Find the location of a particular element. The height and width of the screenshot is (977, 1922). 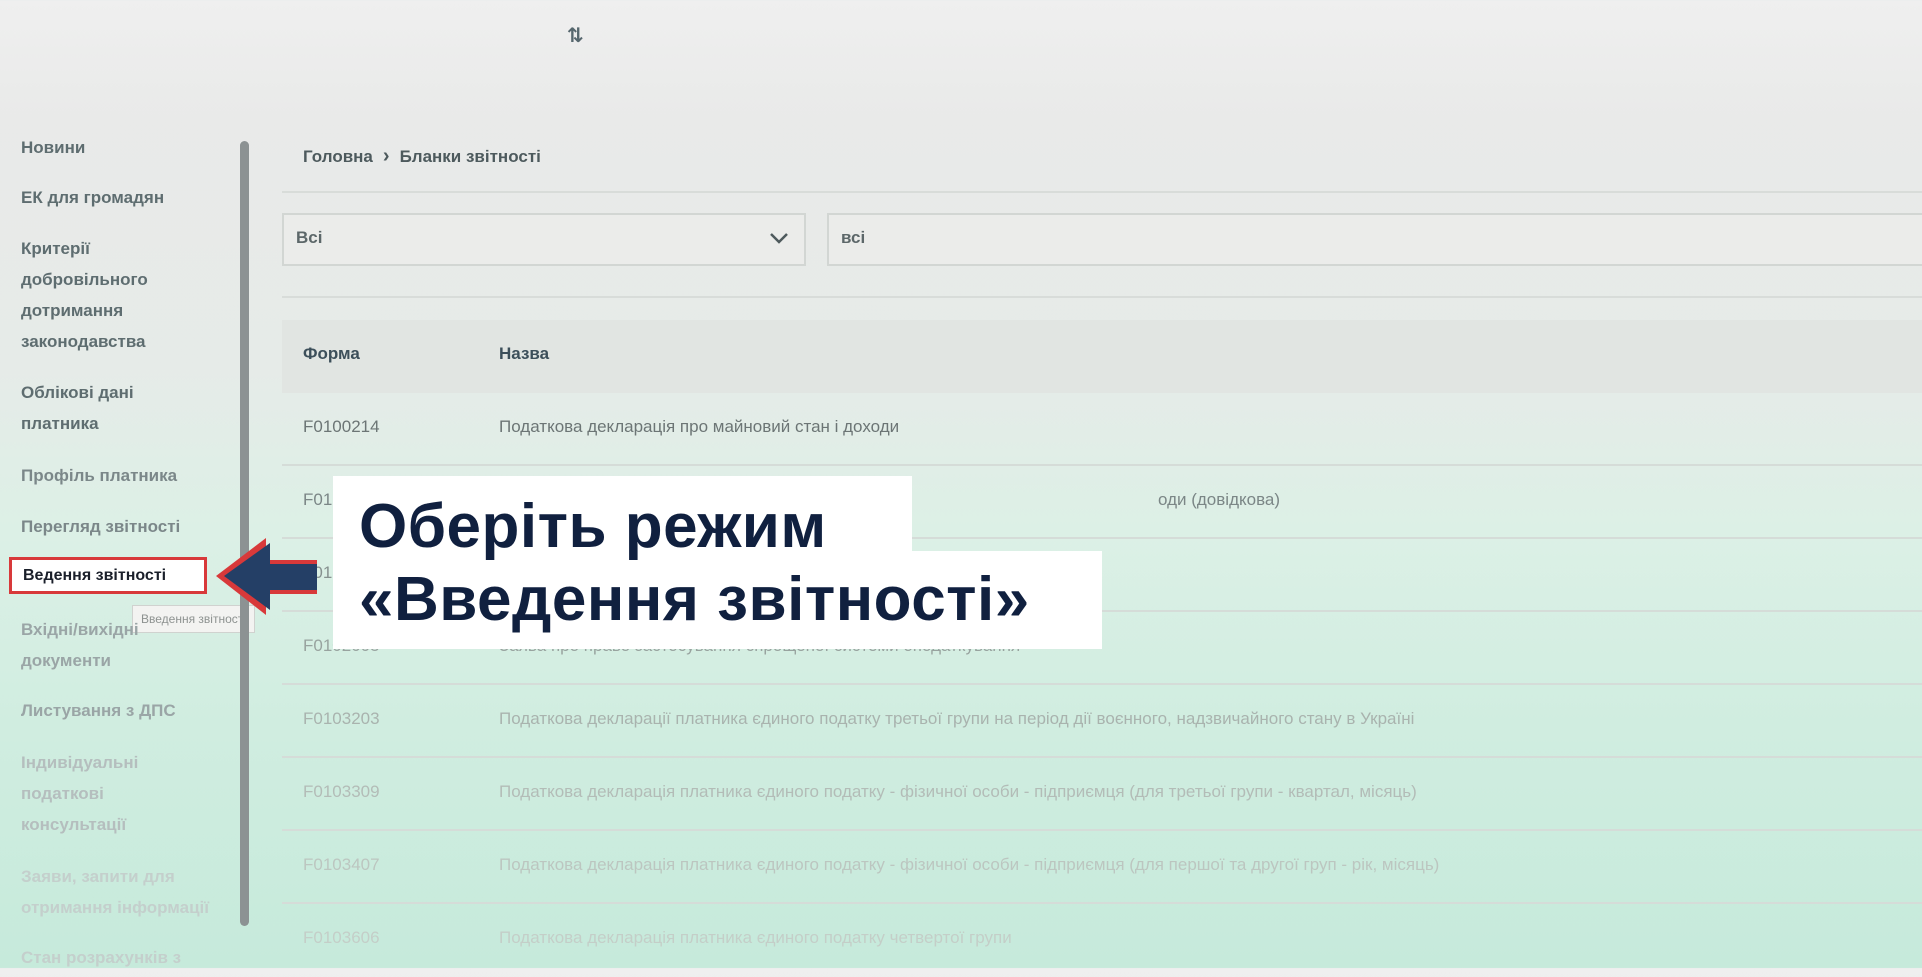

breadcrumb: Головна › Бланки звітності is located at coordinates (422, 156).